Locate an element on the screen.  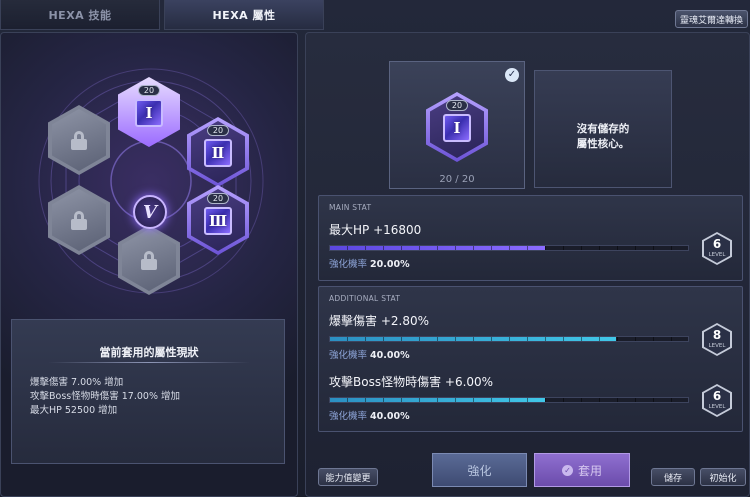
stat-level-badge: 8 LEVEL is located at coordinates (717, 339).